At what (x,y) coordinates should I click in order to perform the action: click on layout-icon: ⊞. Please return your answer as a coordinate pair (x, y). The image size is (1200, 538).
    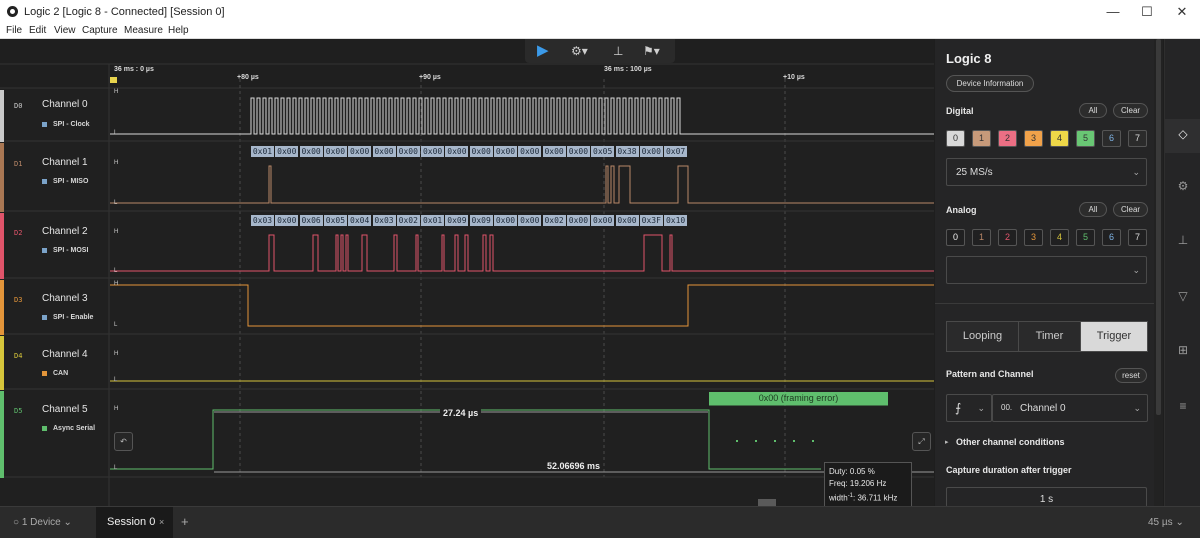
    Looking at the image, I should click on (1182, 350).